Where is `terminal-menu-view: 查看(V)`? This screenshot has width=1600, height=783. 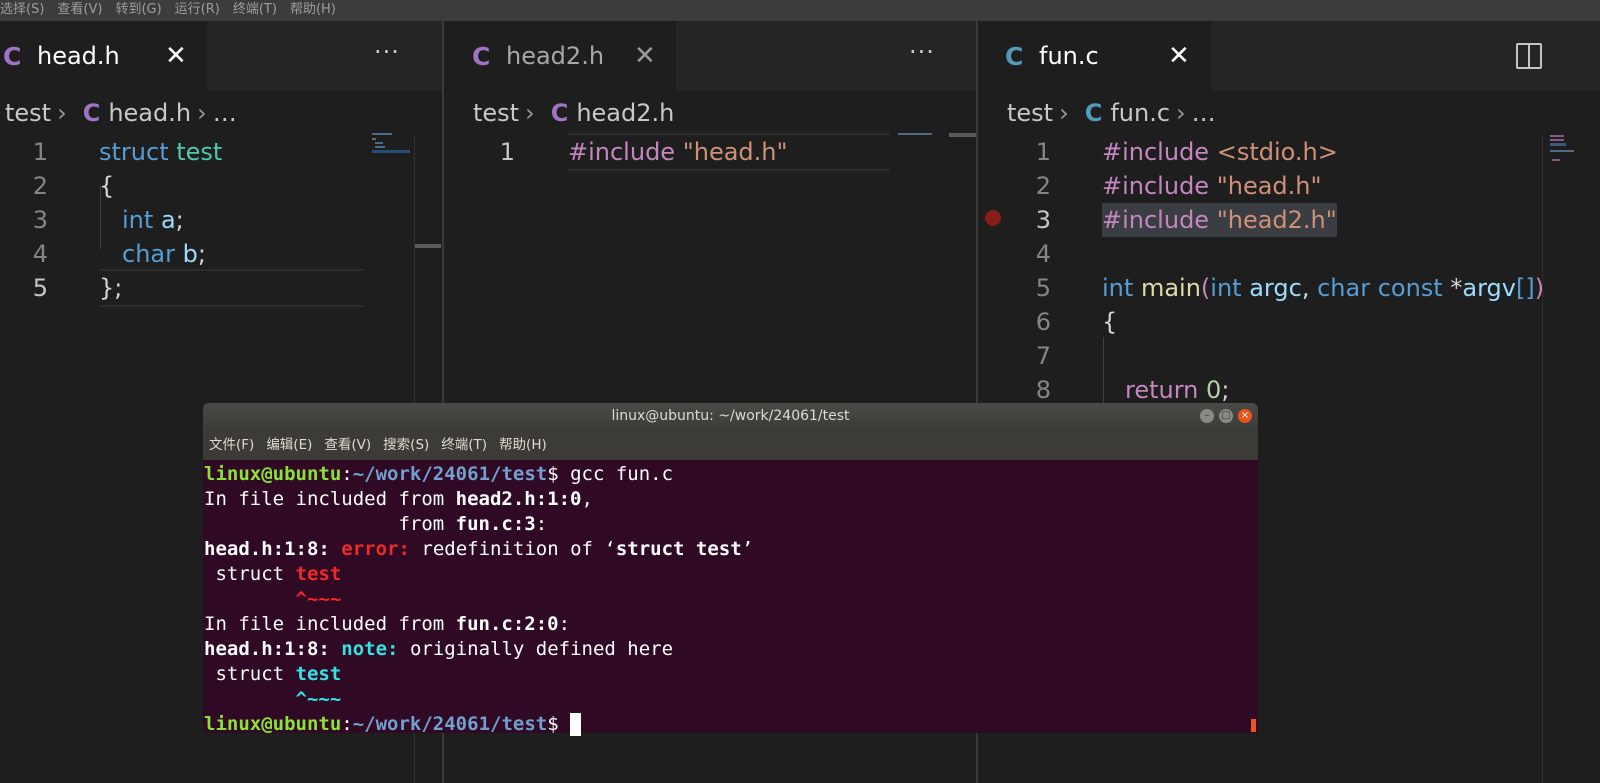 terminal-menu-view: 查看(V) is located at coordinates (347, 445).